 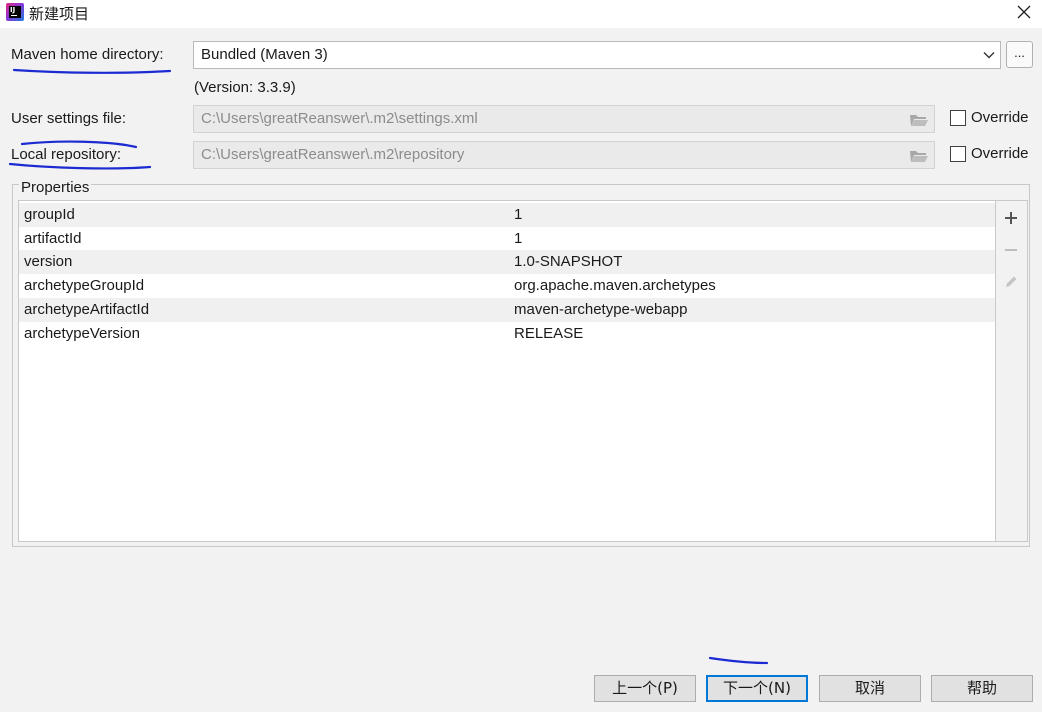 I want to click on remove-icon, so click(x=1011, y=250).